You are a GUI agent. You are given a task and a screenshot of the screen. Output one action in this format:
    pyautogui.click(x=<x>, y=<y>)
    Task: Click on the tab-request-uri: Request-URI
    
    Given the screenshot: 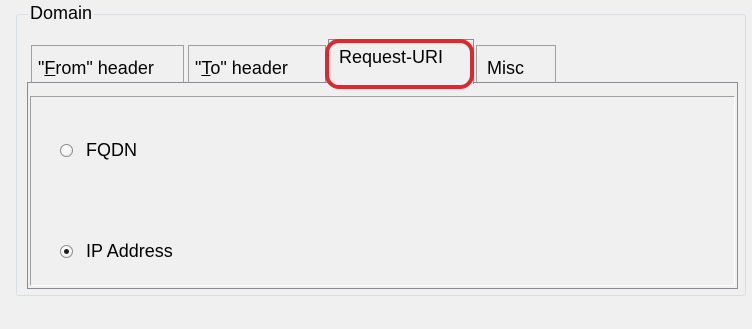 What is the action you would take?
    pyautogui.click(x=401, y=61)
    